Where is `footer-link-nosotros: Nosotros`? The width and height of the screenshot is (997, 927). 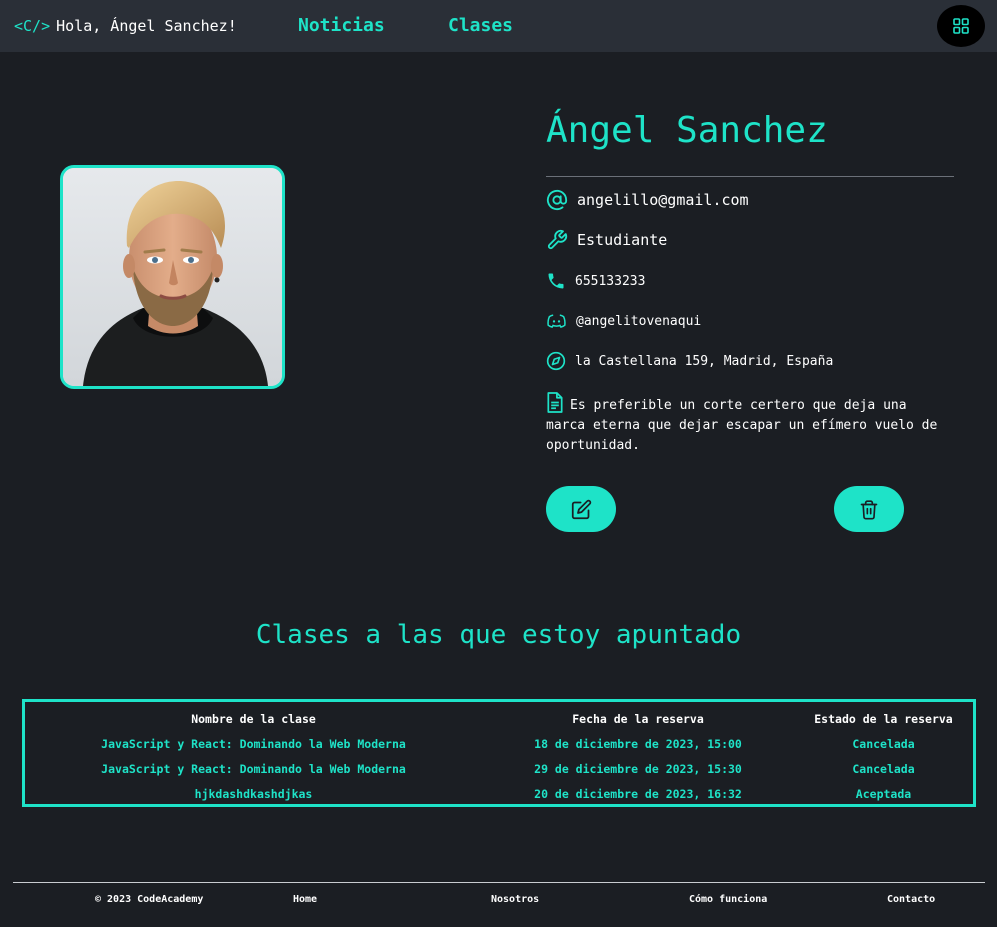 footer-link-nosotros: Nosotros is located at coordinates (515, 899).